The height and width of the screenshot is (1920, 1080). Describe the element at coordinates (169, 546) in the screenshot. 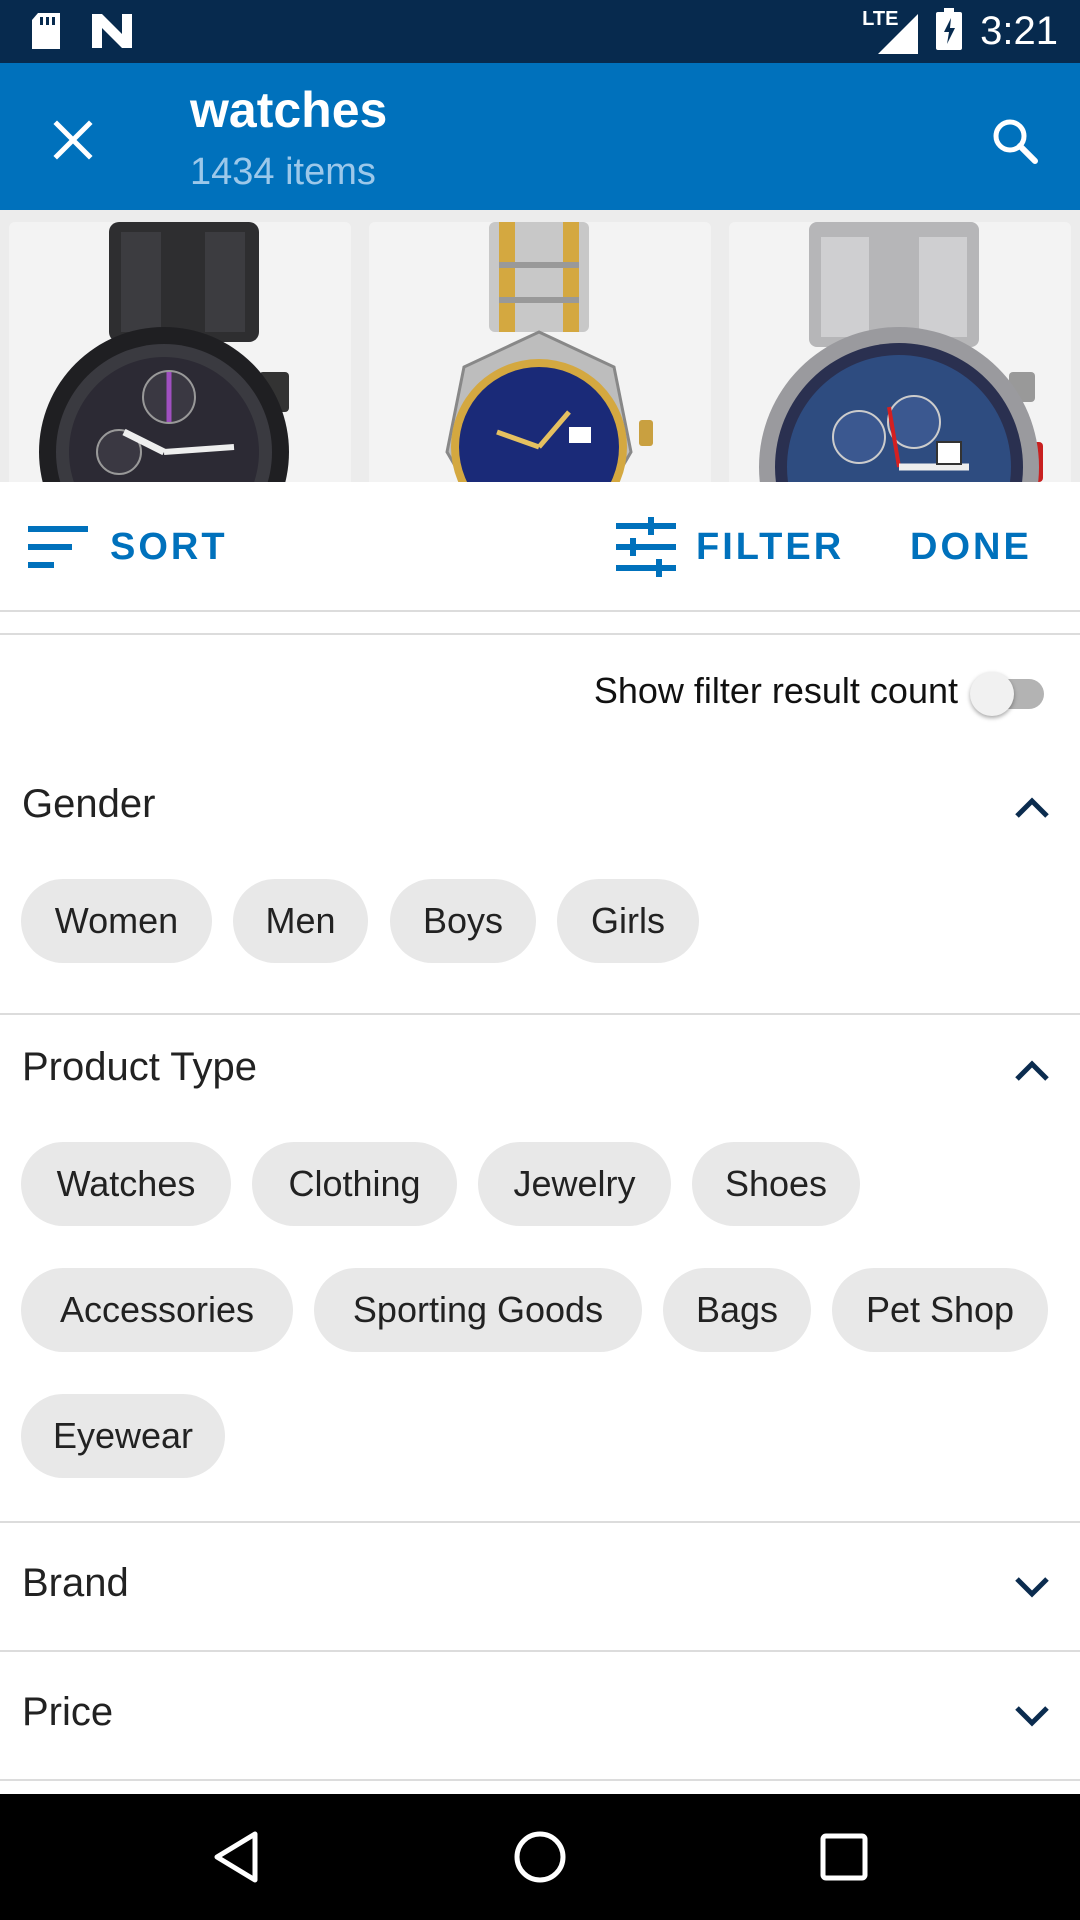

I see `sort-label: SORT` at that location.